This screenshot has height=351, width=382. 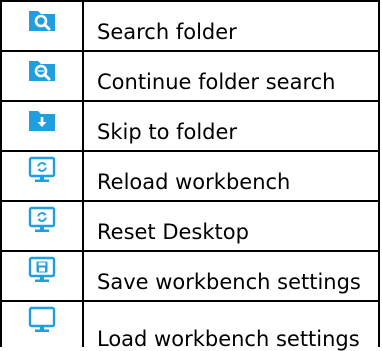 I want to click on menu-item-label: Save workbench settings, so click(x=229, y=282).